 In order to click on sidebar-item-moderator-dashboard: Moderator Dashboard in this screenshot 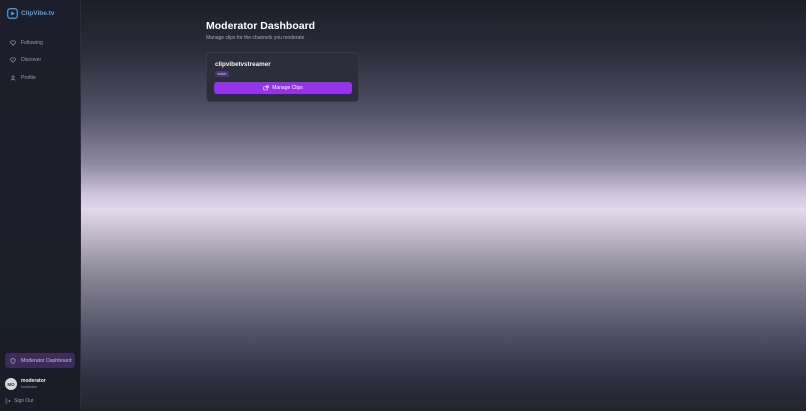, I will do `click(40, 360)`.